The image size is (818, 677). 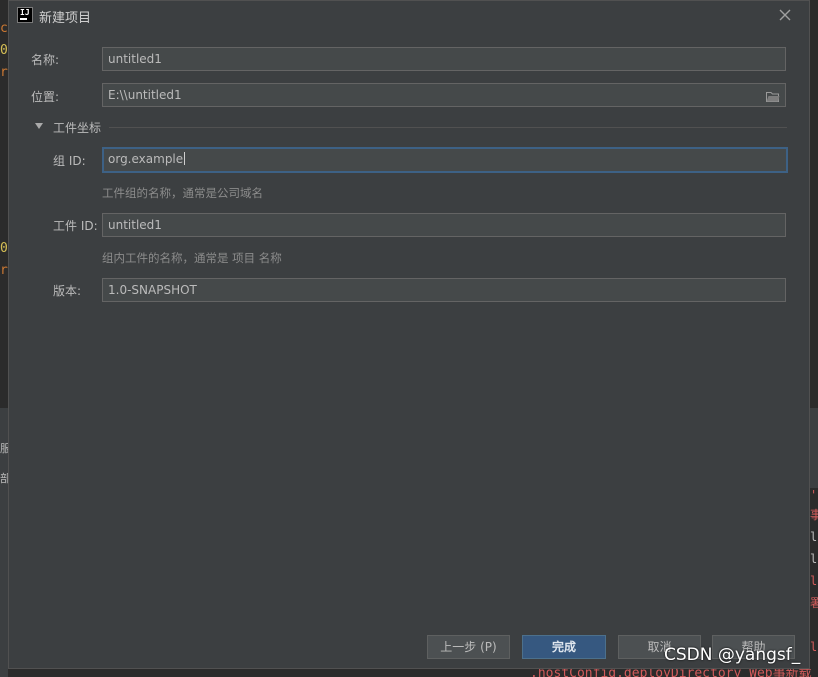 What do you see at coordinates (135, 225) in the screenshot?
I see `artifact-id-input-value: untitled1` at bounding box center [135, 225].